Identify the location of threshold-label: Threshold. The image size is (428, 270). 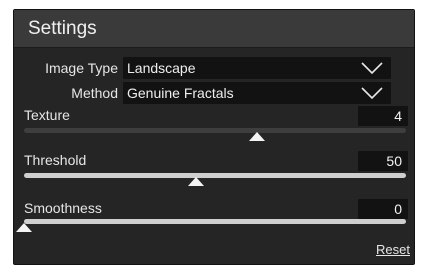
(55, 160).